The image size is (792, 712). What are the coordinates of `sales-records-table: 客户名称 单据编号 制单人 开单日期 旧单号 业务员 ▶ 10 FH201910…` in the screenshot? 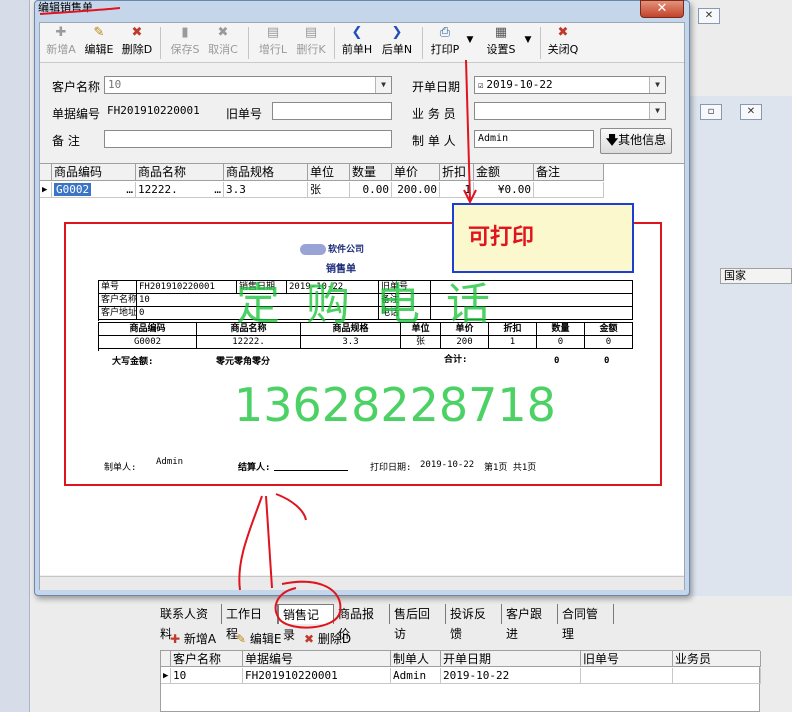 It's located at (460, 681).